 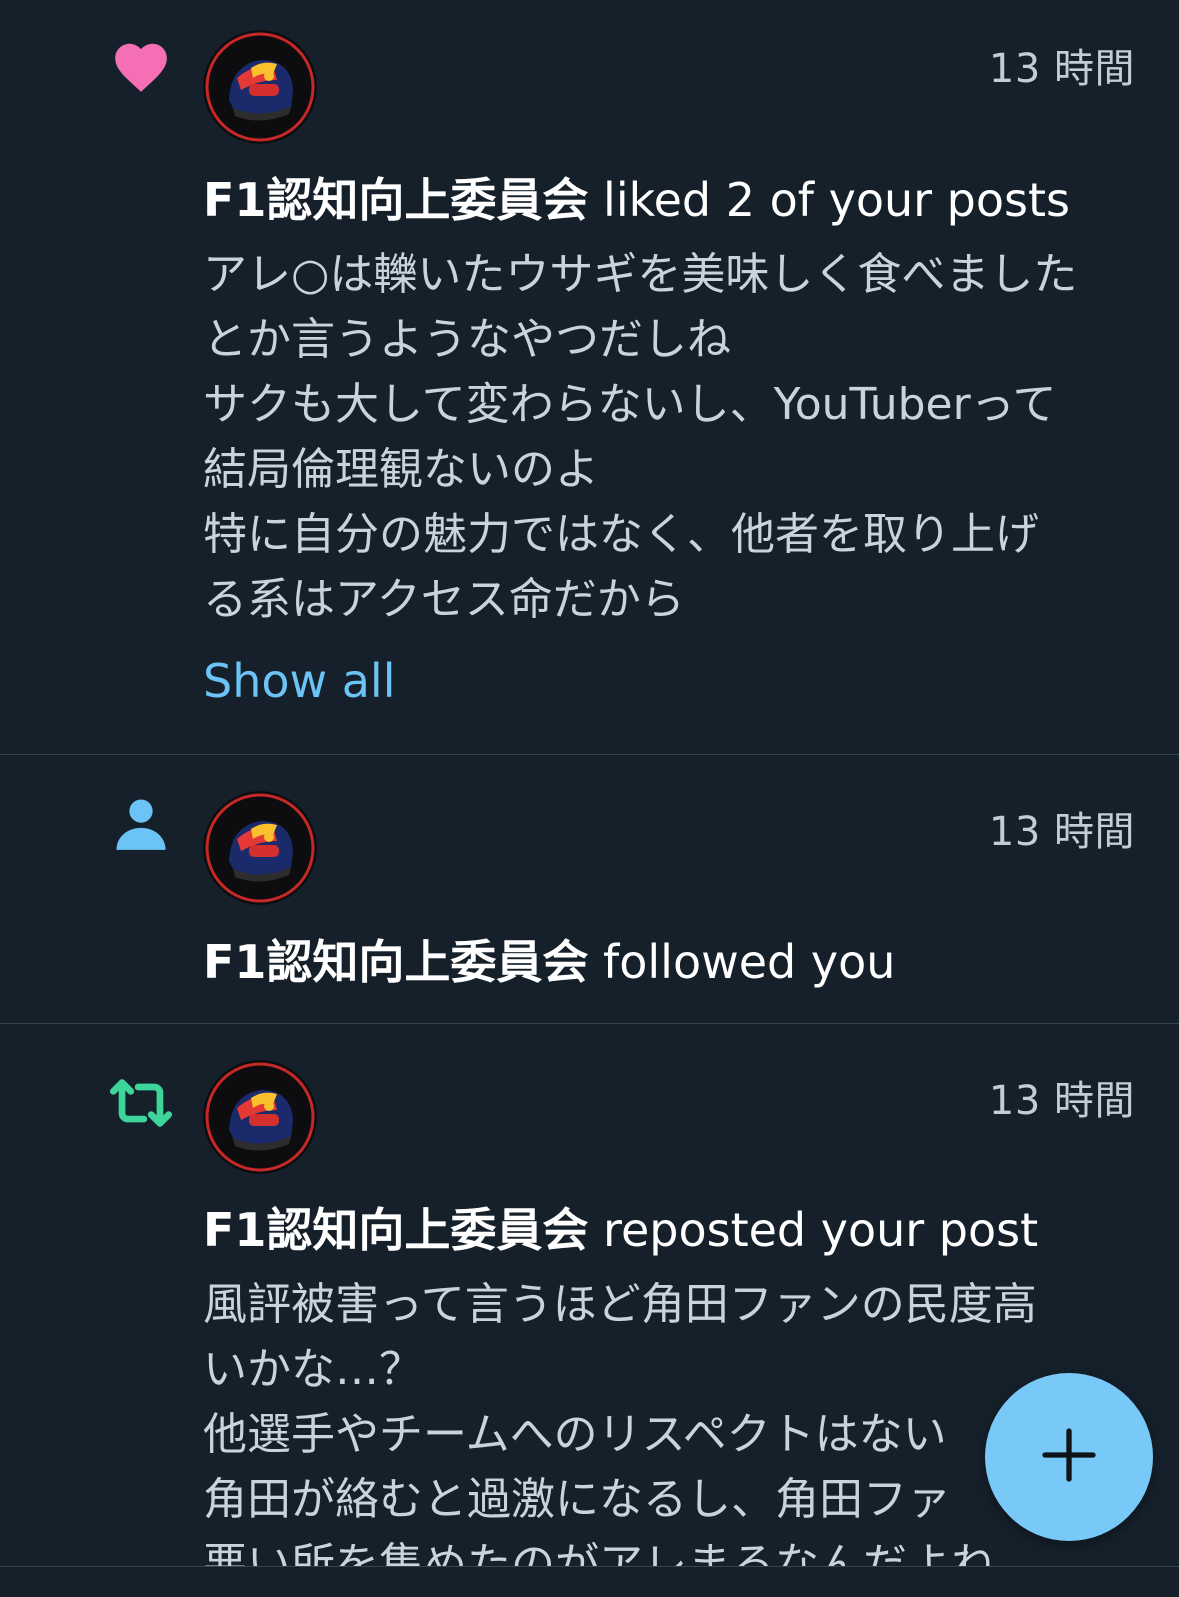 What do you see at coordinates (141, 67) in the screenshot?
I see `heart-icon` at bounding box center [141, 67].